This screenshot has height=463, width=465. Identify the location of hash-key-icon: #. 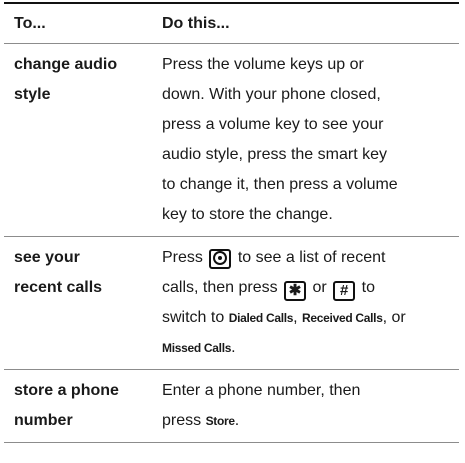
(344, 291).